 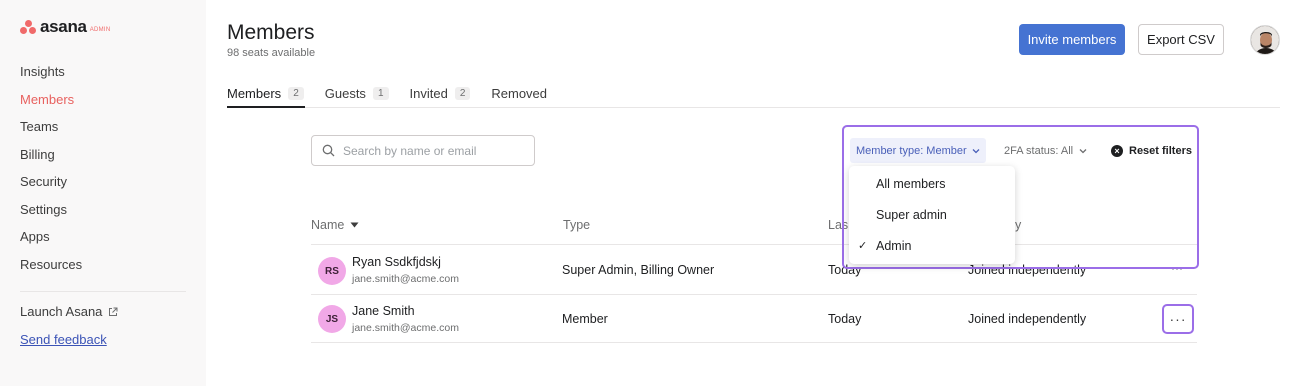 What do you see at coordinates (254, 93) in the screenshot?
I see `tab-members-label: Members` at bounding box center [254, 93].